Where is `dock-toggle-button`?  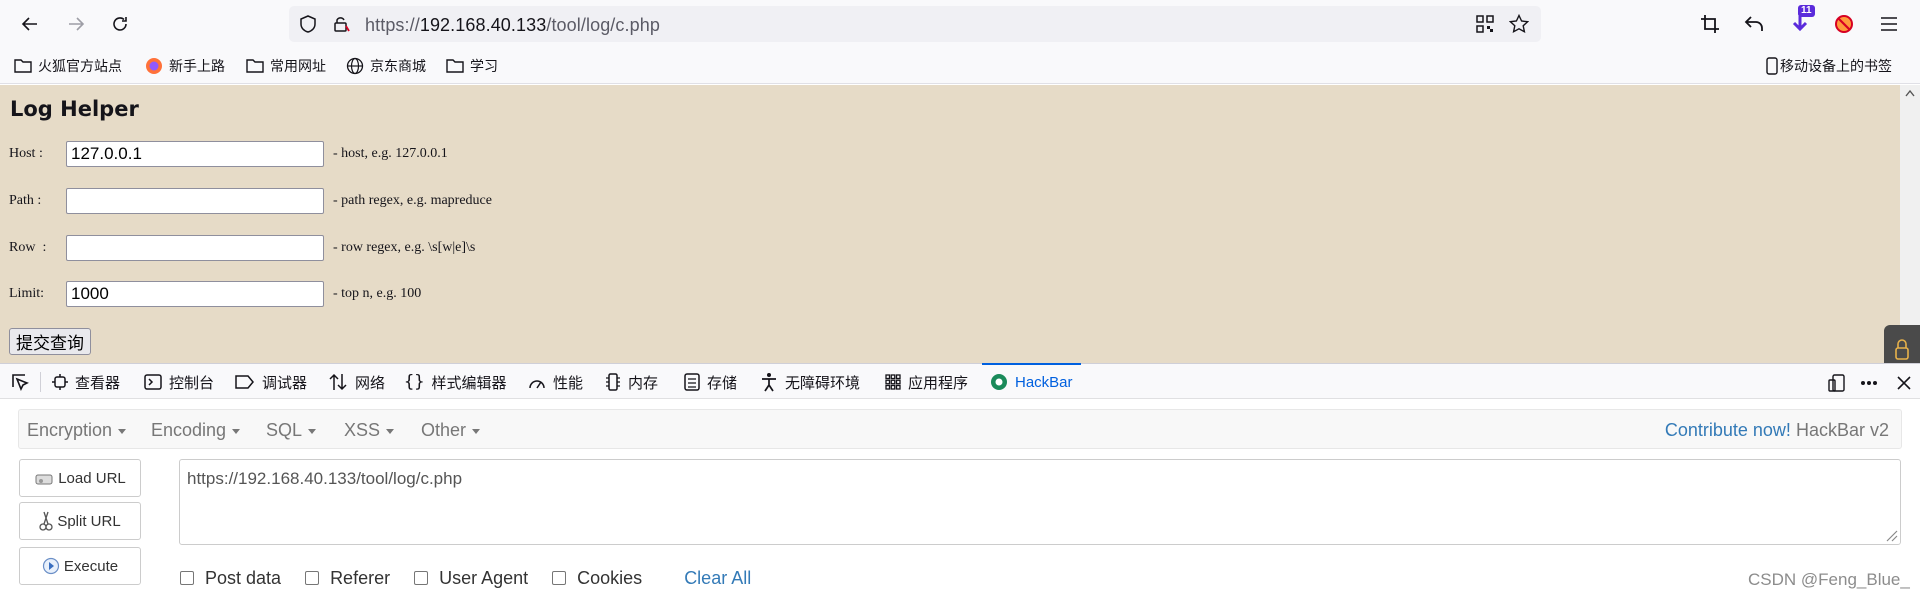 dock-toggle-button is located at coordinates (1837, 383).